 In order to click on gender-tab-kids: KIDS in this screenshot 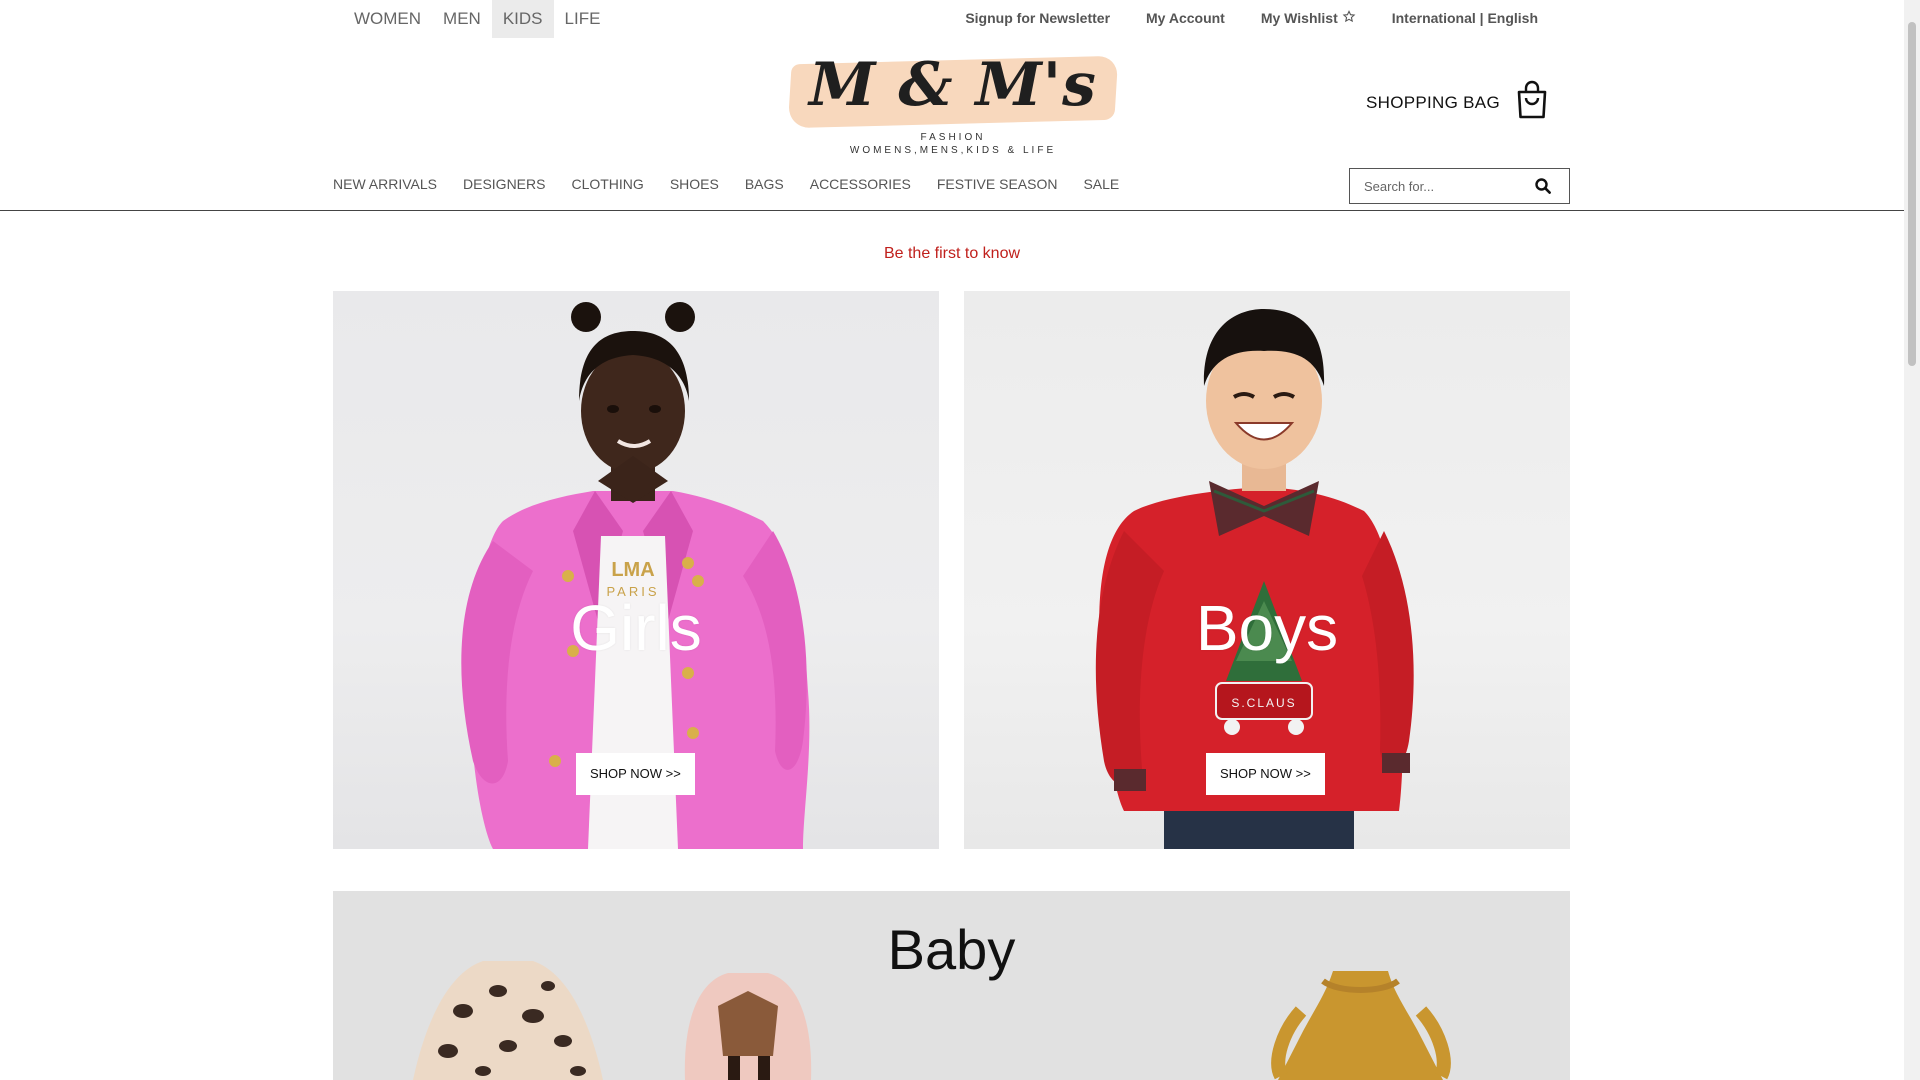, I will do `click(522, 19)`.